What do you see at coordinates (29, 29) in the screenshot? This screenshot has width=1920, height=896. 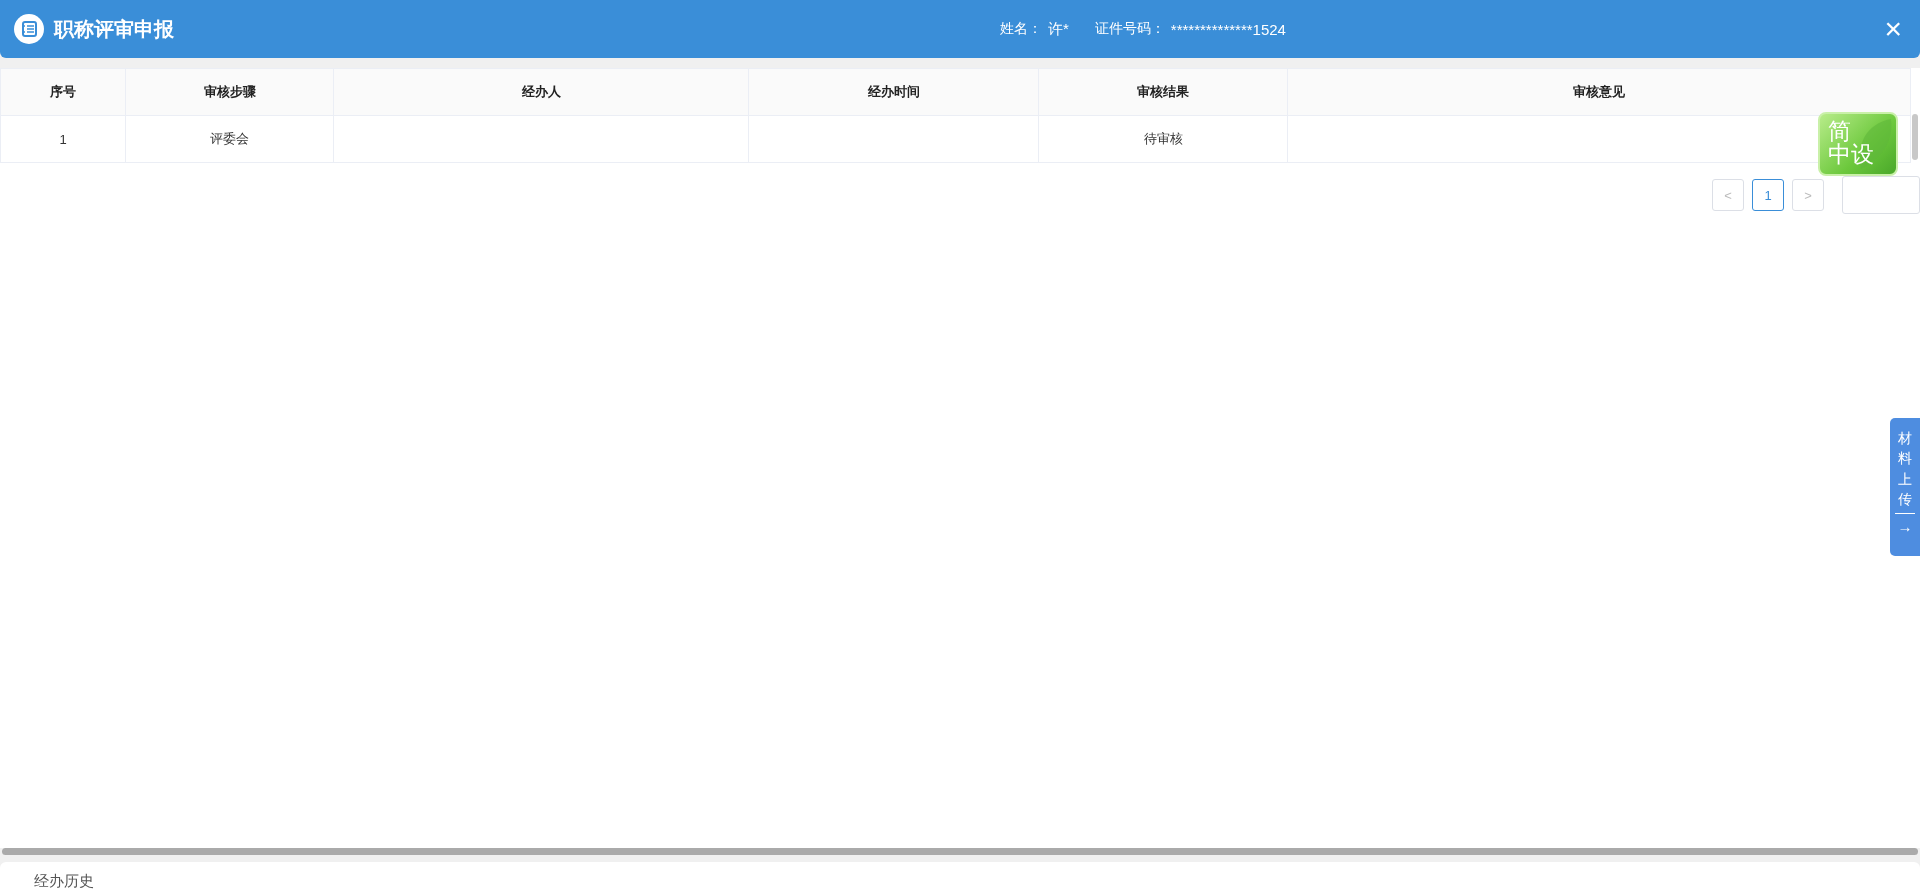 I see `list-icon` at bounding box center [29, 29].